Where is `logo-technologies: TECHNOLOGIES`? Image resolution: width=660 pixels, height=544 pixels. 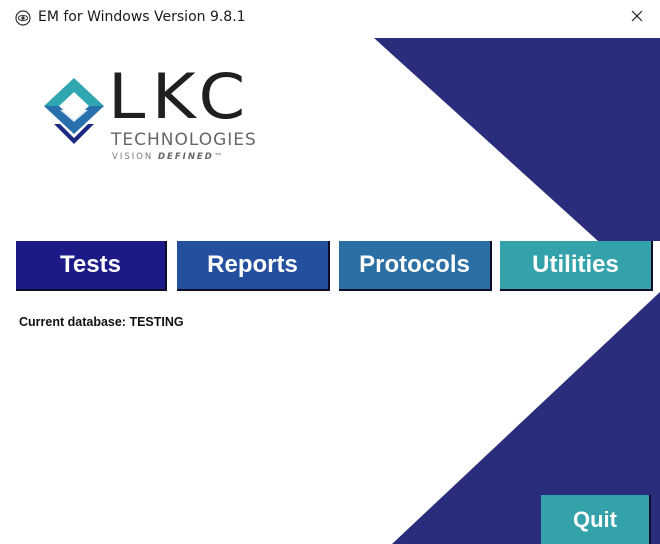
logo-technologies: TECHNOLOGIES is located at coordinates (184, 140).